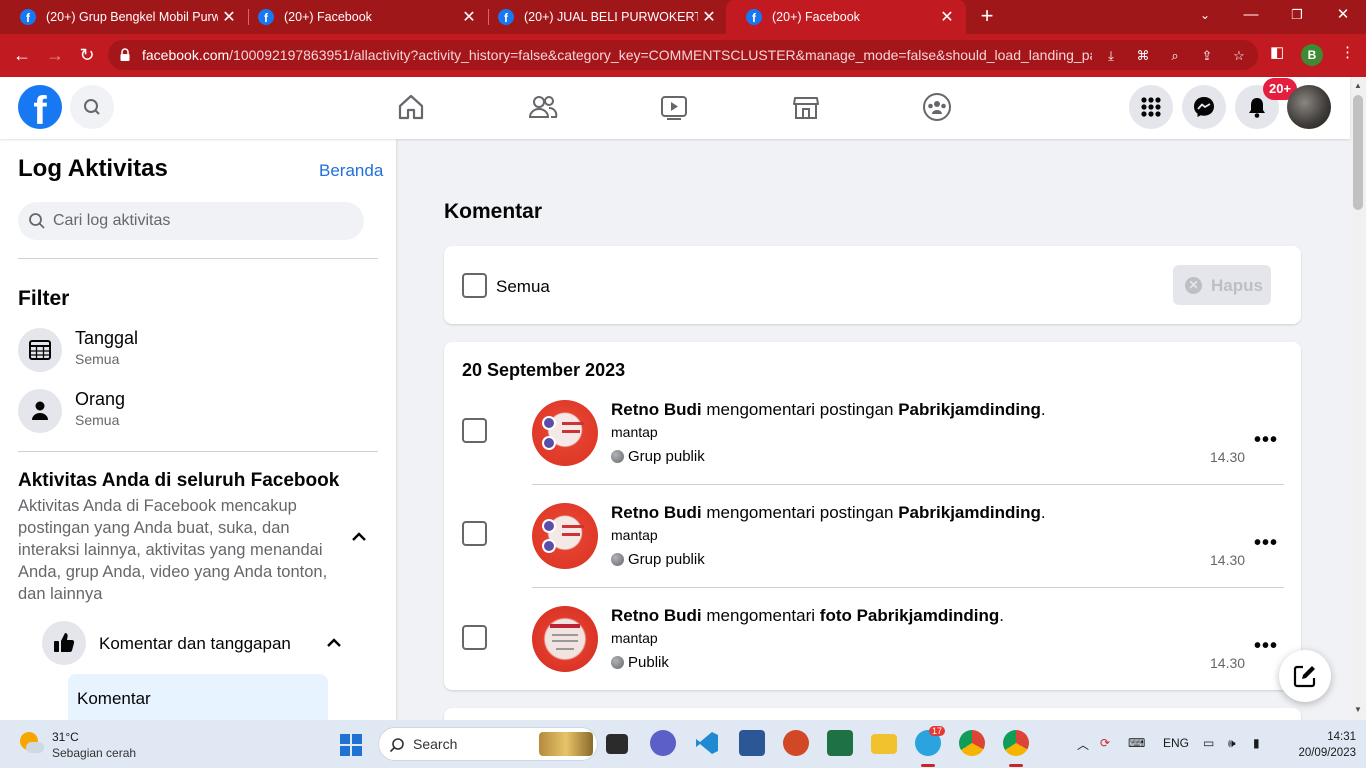 The width and height of the screenshot is (1366, 768). I want to click on groups-icon, so click(937, 107).